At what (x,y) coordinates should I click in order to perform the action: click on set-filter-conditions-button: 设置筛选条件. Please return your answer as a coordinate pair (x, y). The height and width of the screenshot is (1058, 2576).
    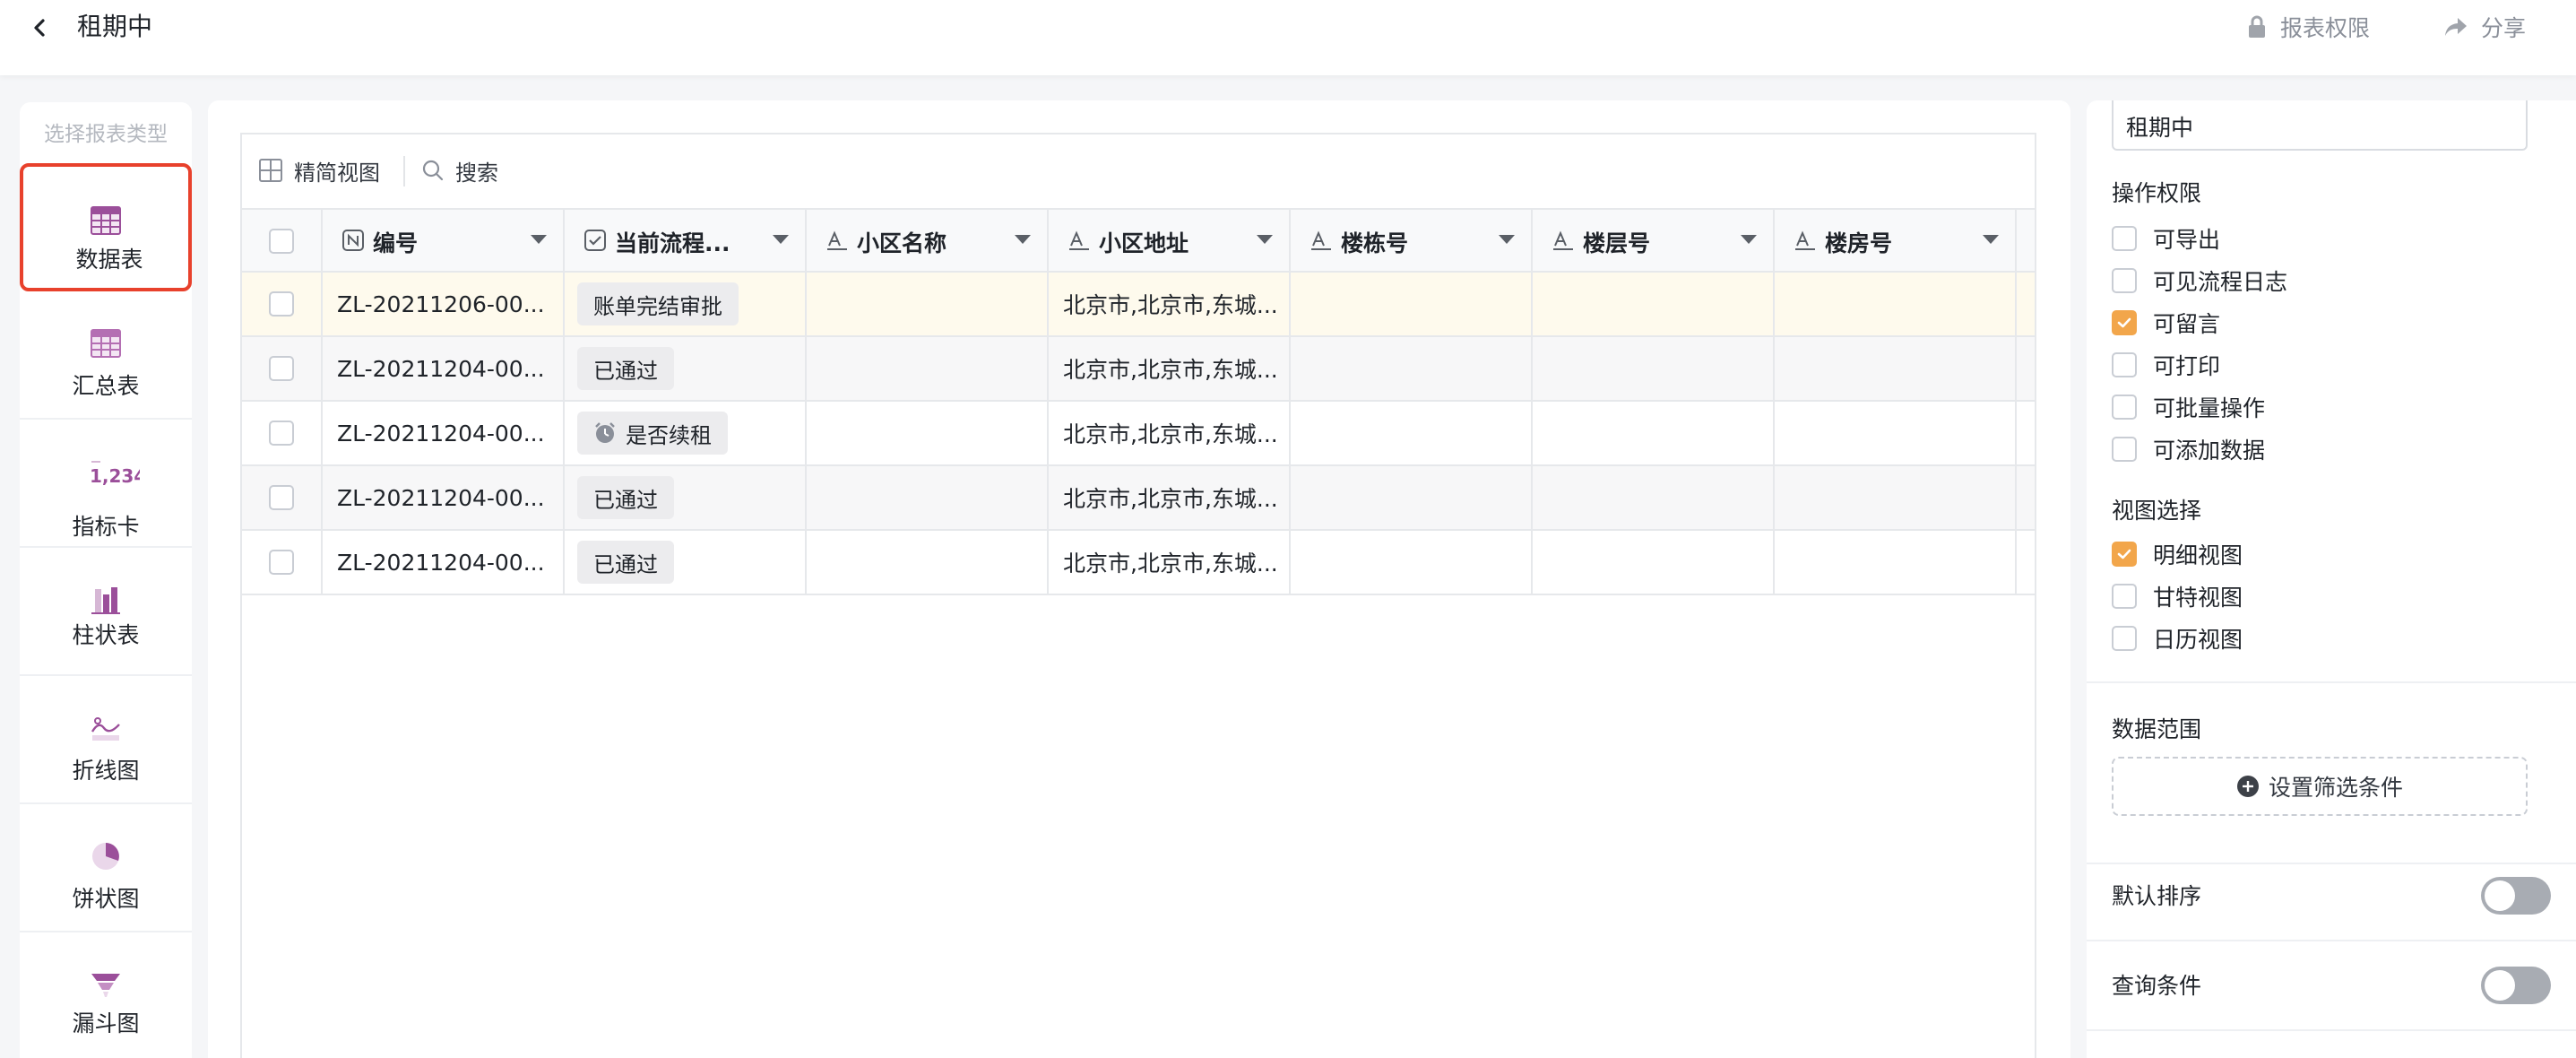
    Looking at the image, I should click on (2320, 786).